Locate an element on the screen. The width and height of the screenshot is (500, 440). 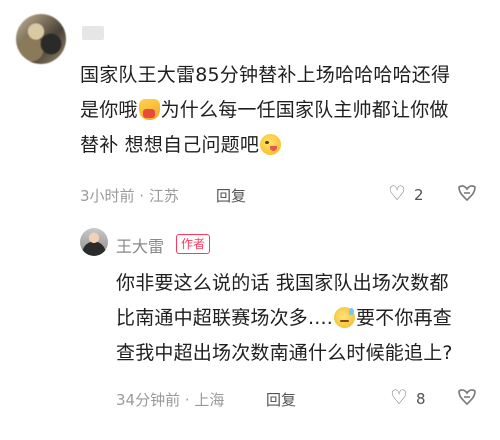
avatar is located at coordinates (41, 39).